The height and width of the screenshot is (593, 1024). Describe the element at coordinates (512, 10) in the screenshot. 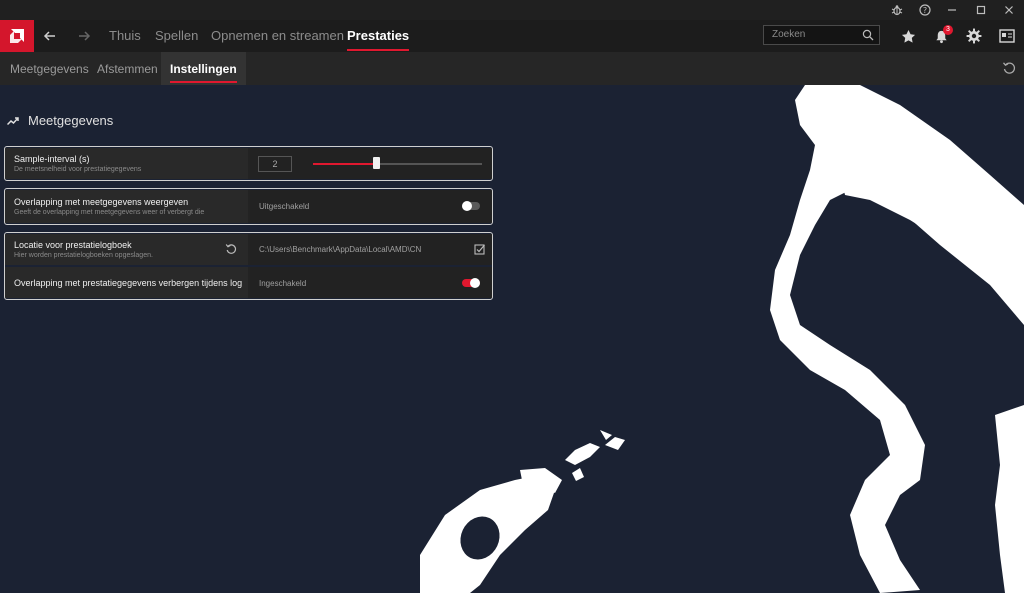

I see `title-bar: ?` at that location.